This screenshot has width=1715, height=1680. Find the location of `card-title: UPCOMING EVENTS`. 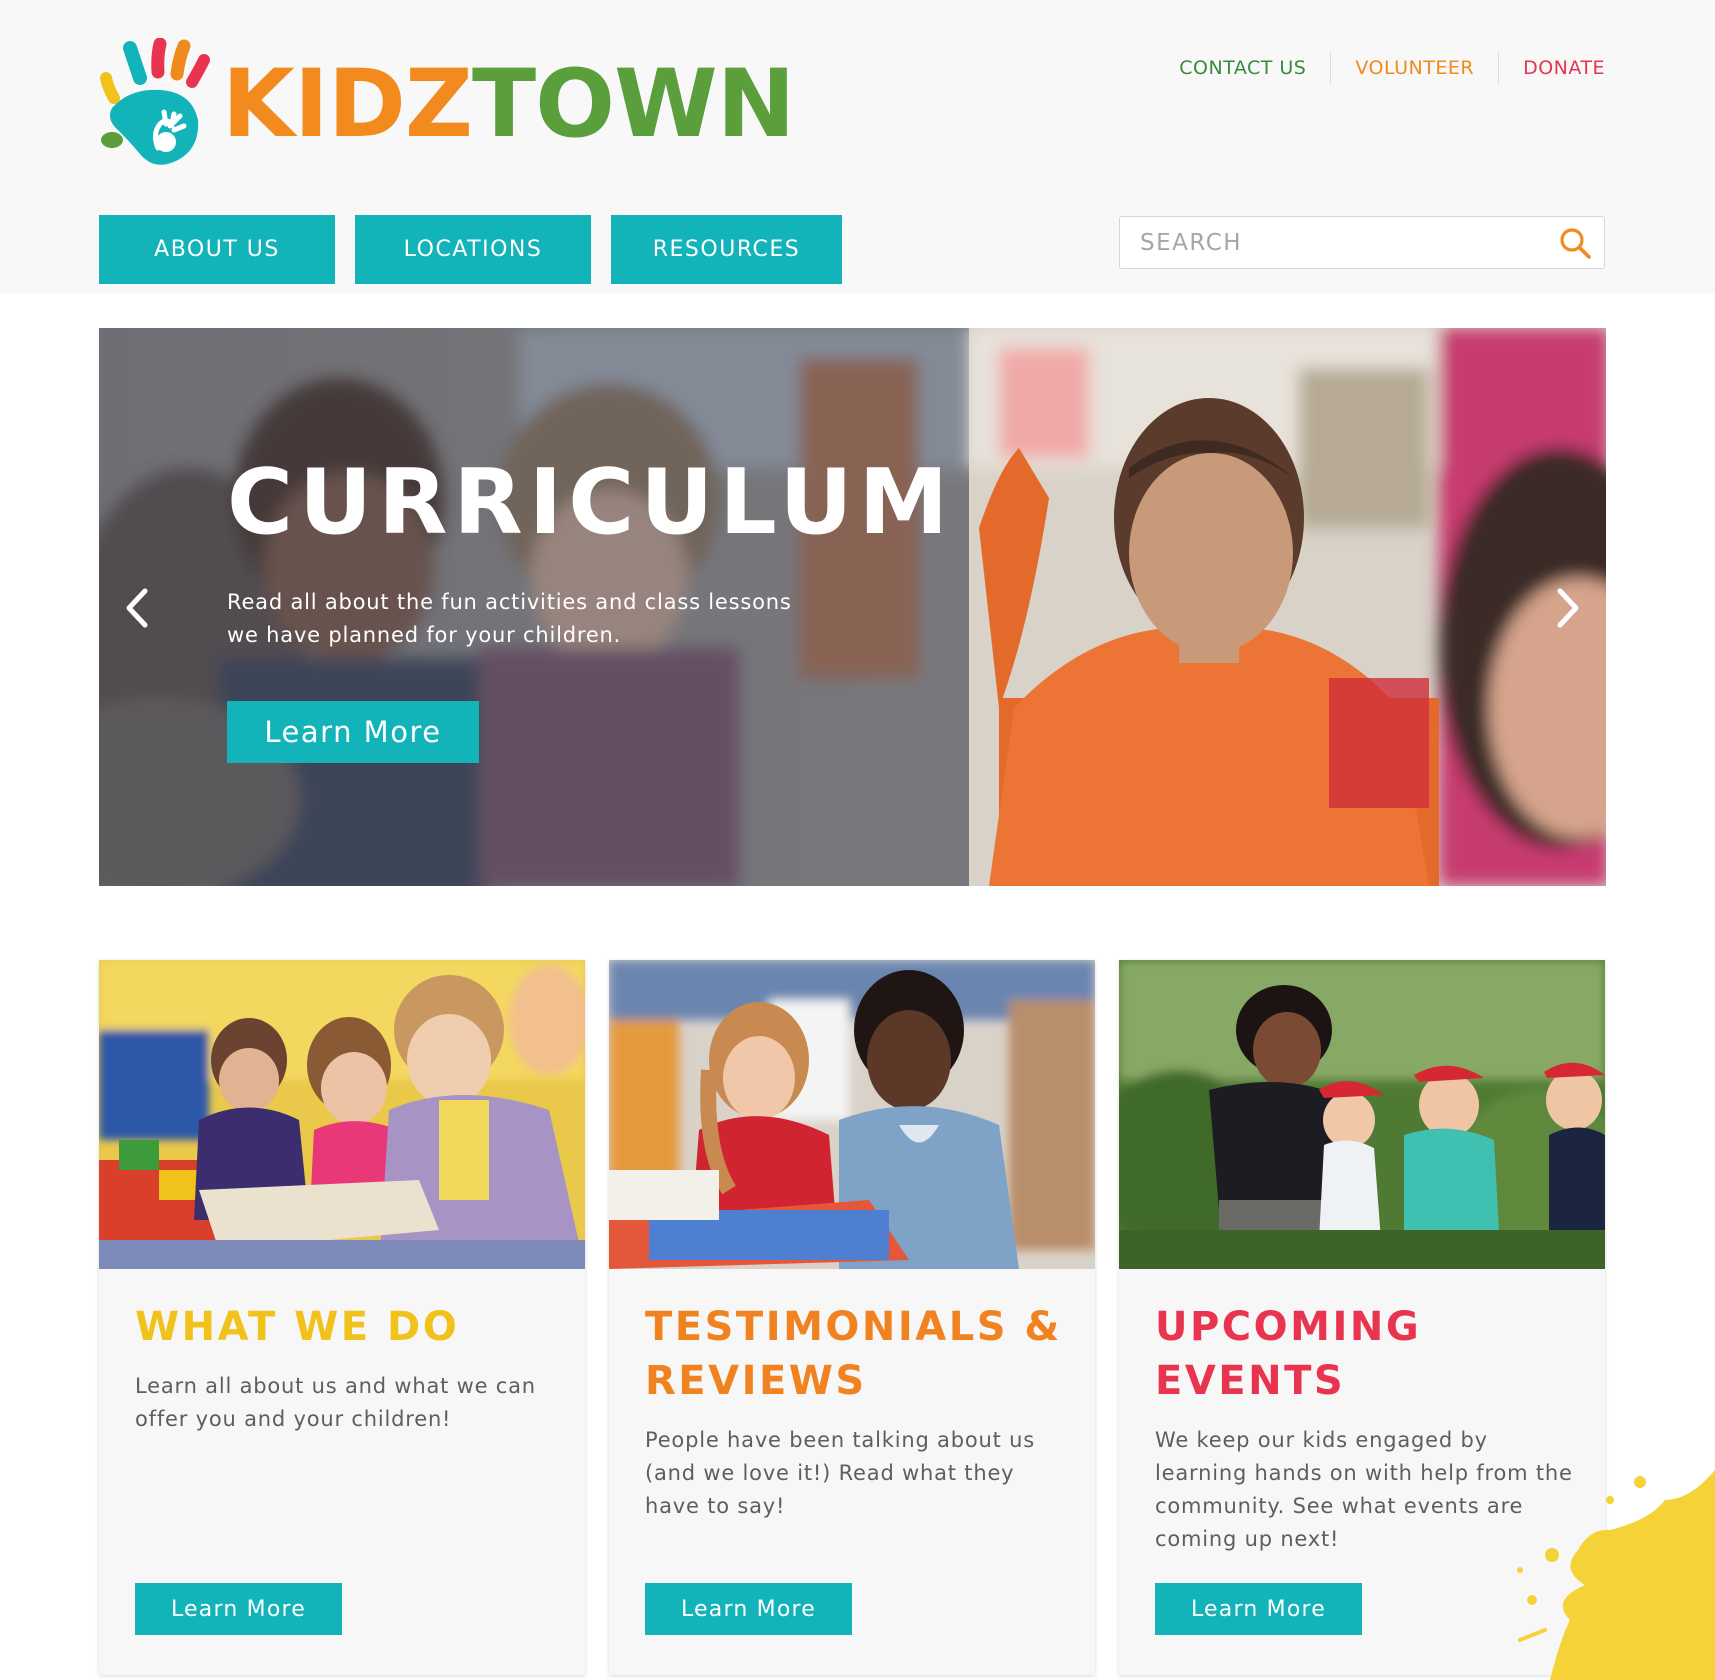

card-title: UPCOMING EVENTS is located at coordinates (1288, 1354).